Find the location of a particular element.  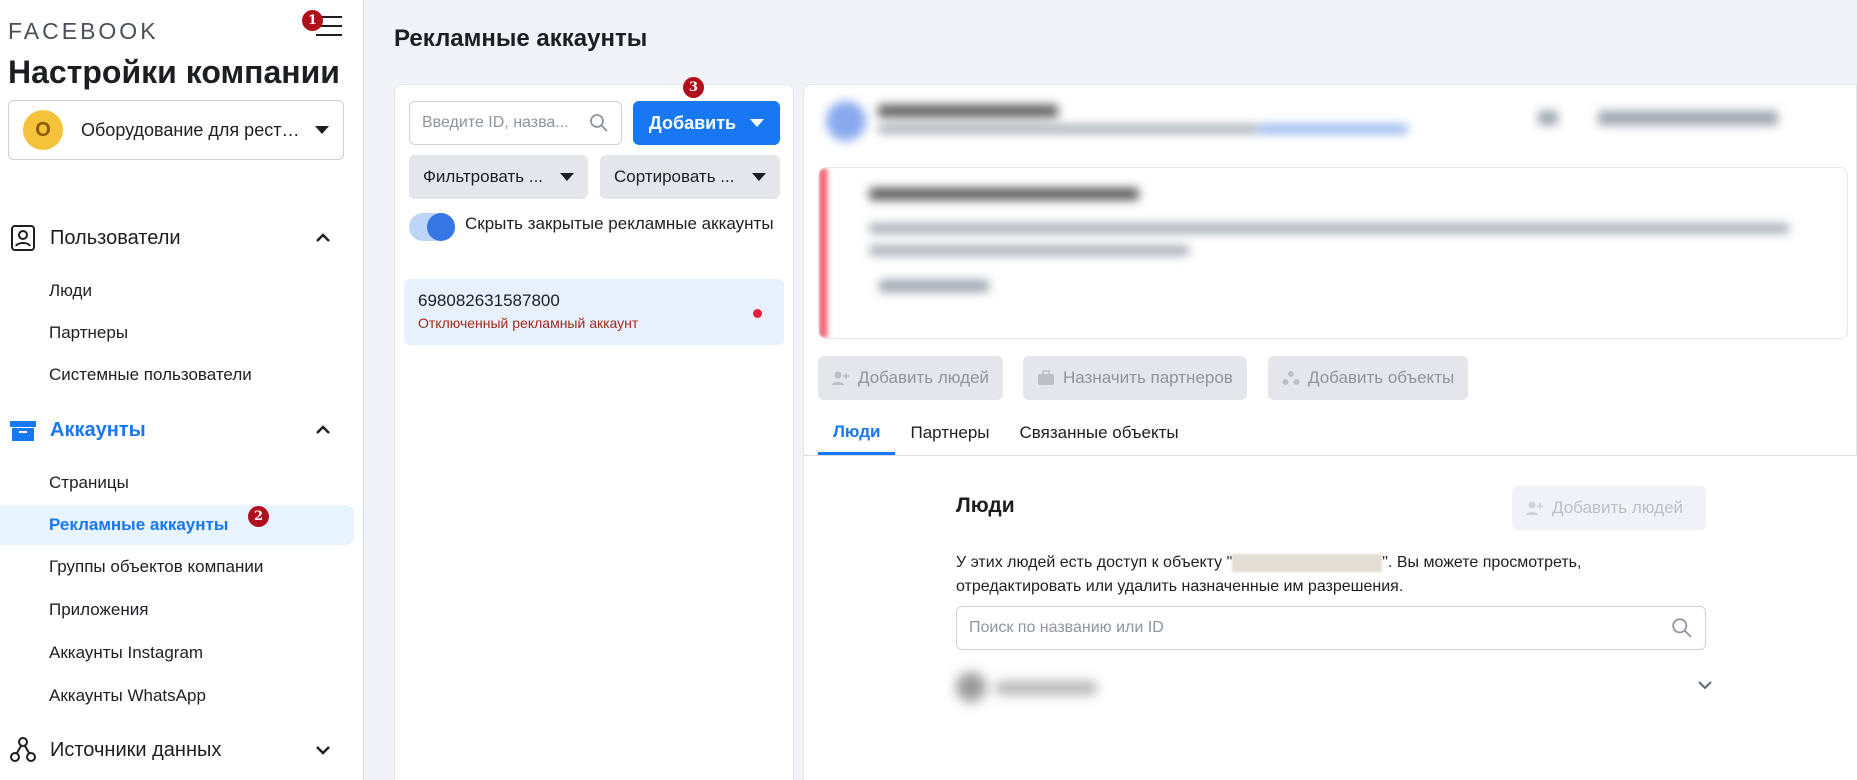

nav-section-accounts: Аккаунты is located at coordinates (178, 430).